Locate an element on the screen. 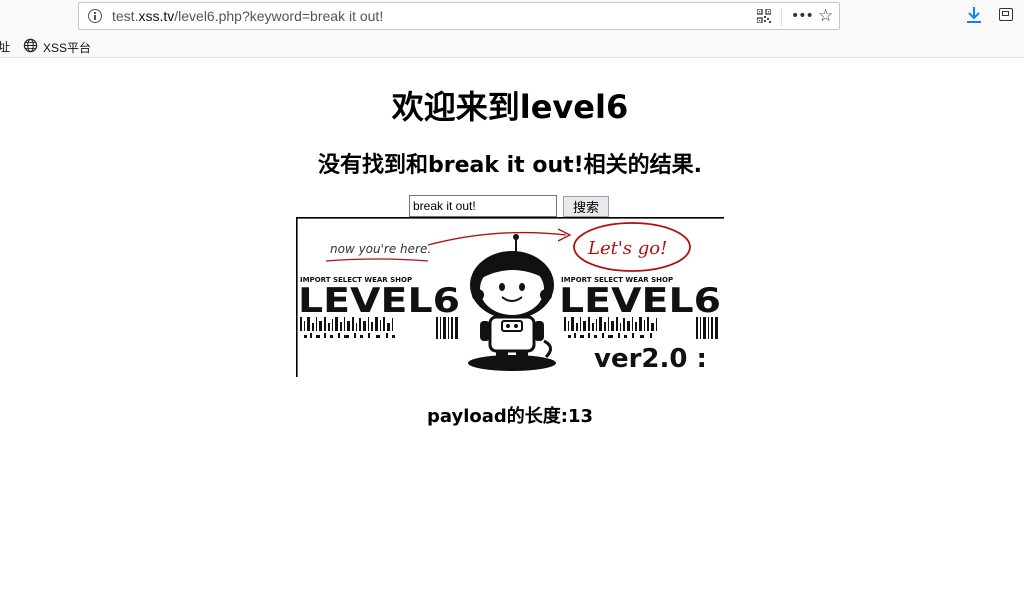 This screenshot has height=609, width=1024. search-button: 搜索 is located at coordinates (586, 206).